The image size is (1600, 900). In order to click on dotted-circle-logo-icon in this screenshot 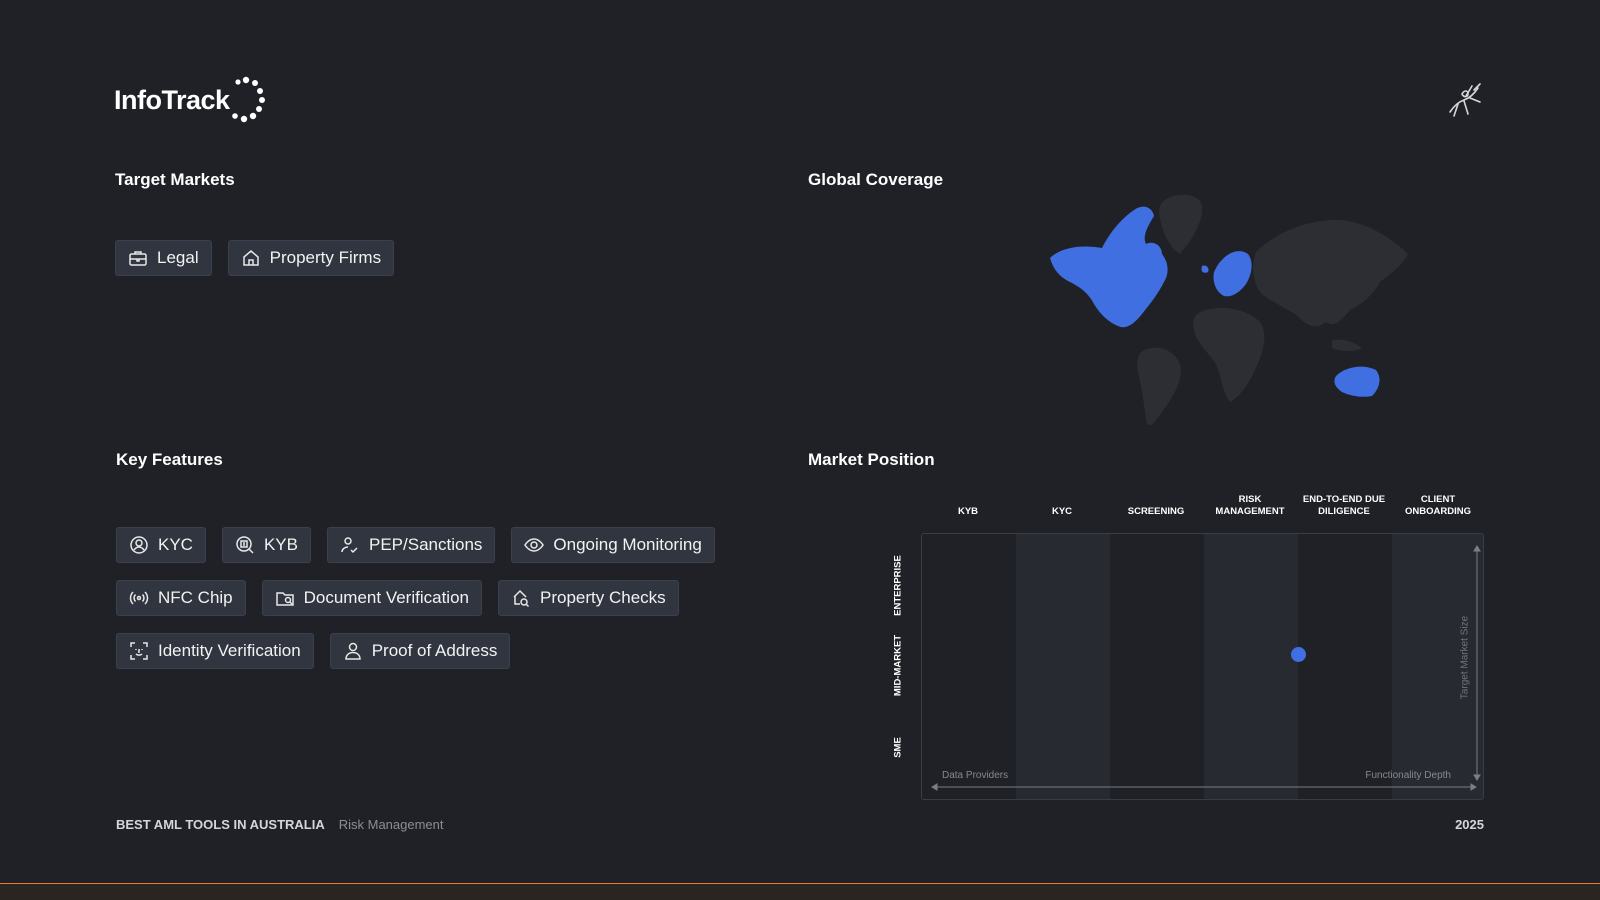, I will do `click(248, 99)`.